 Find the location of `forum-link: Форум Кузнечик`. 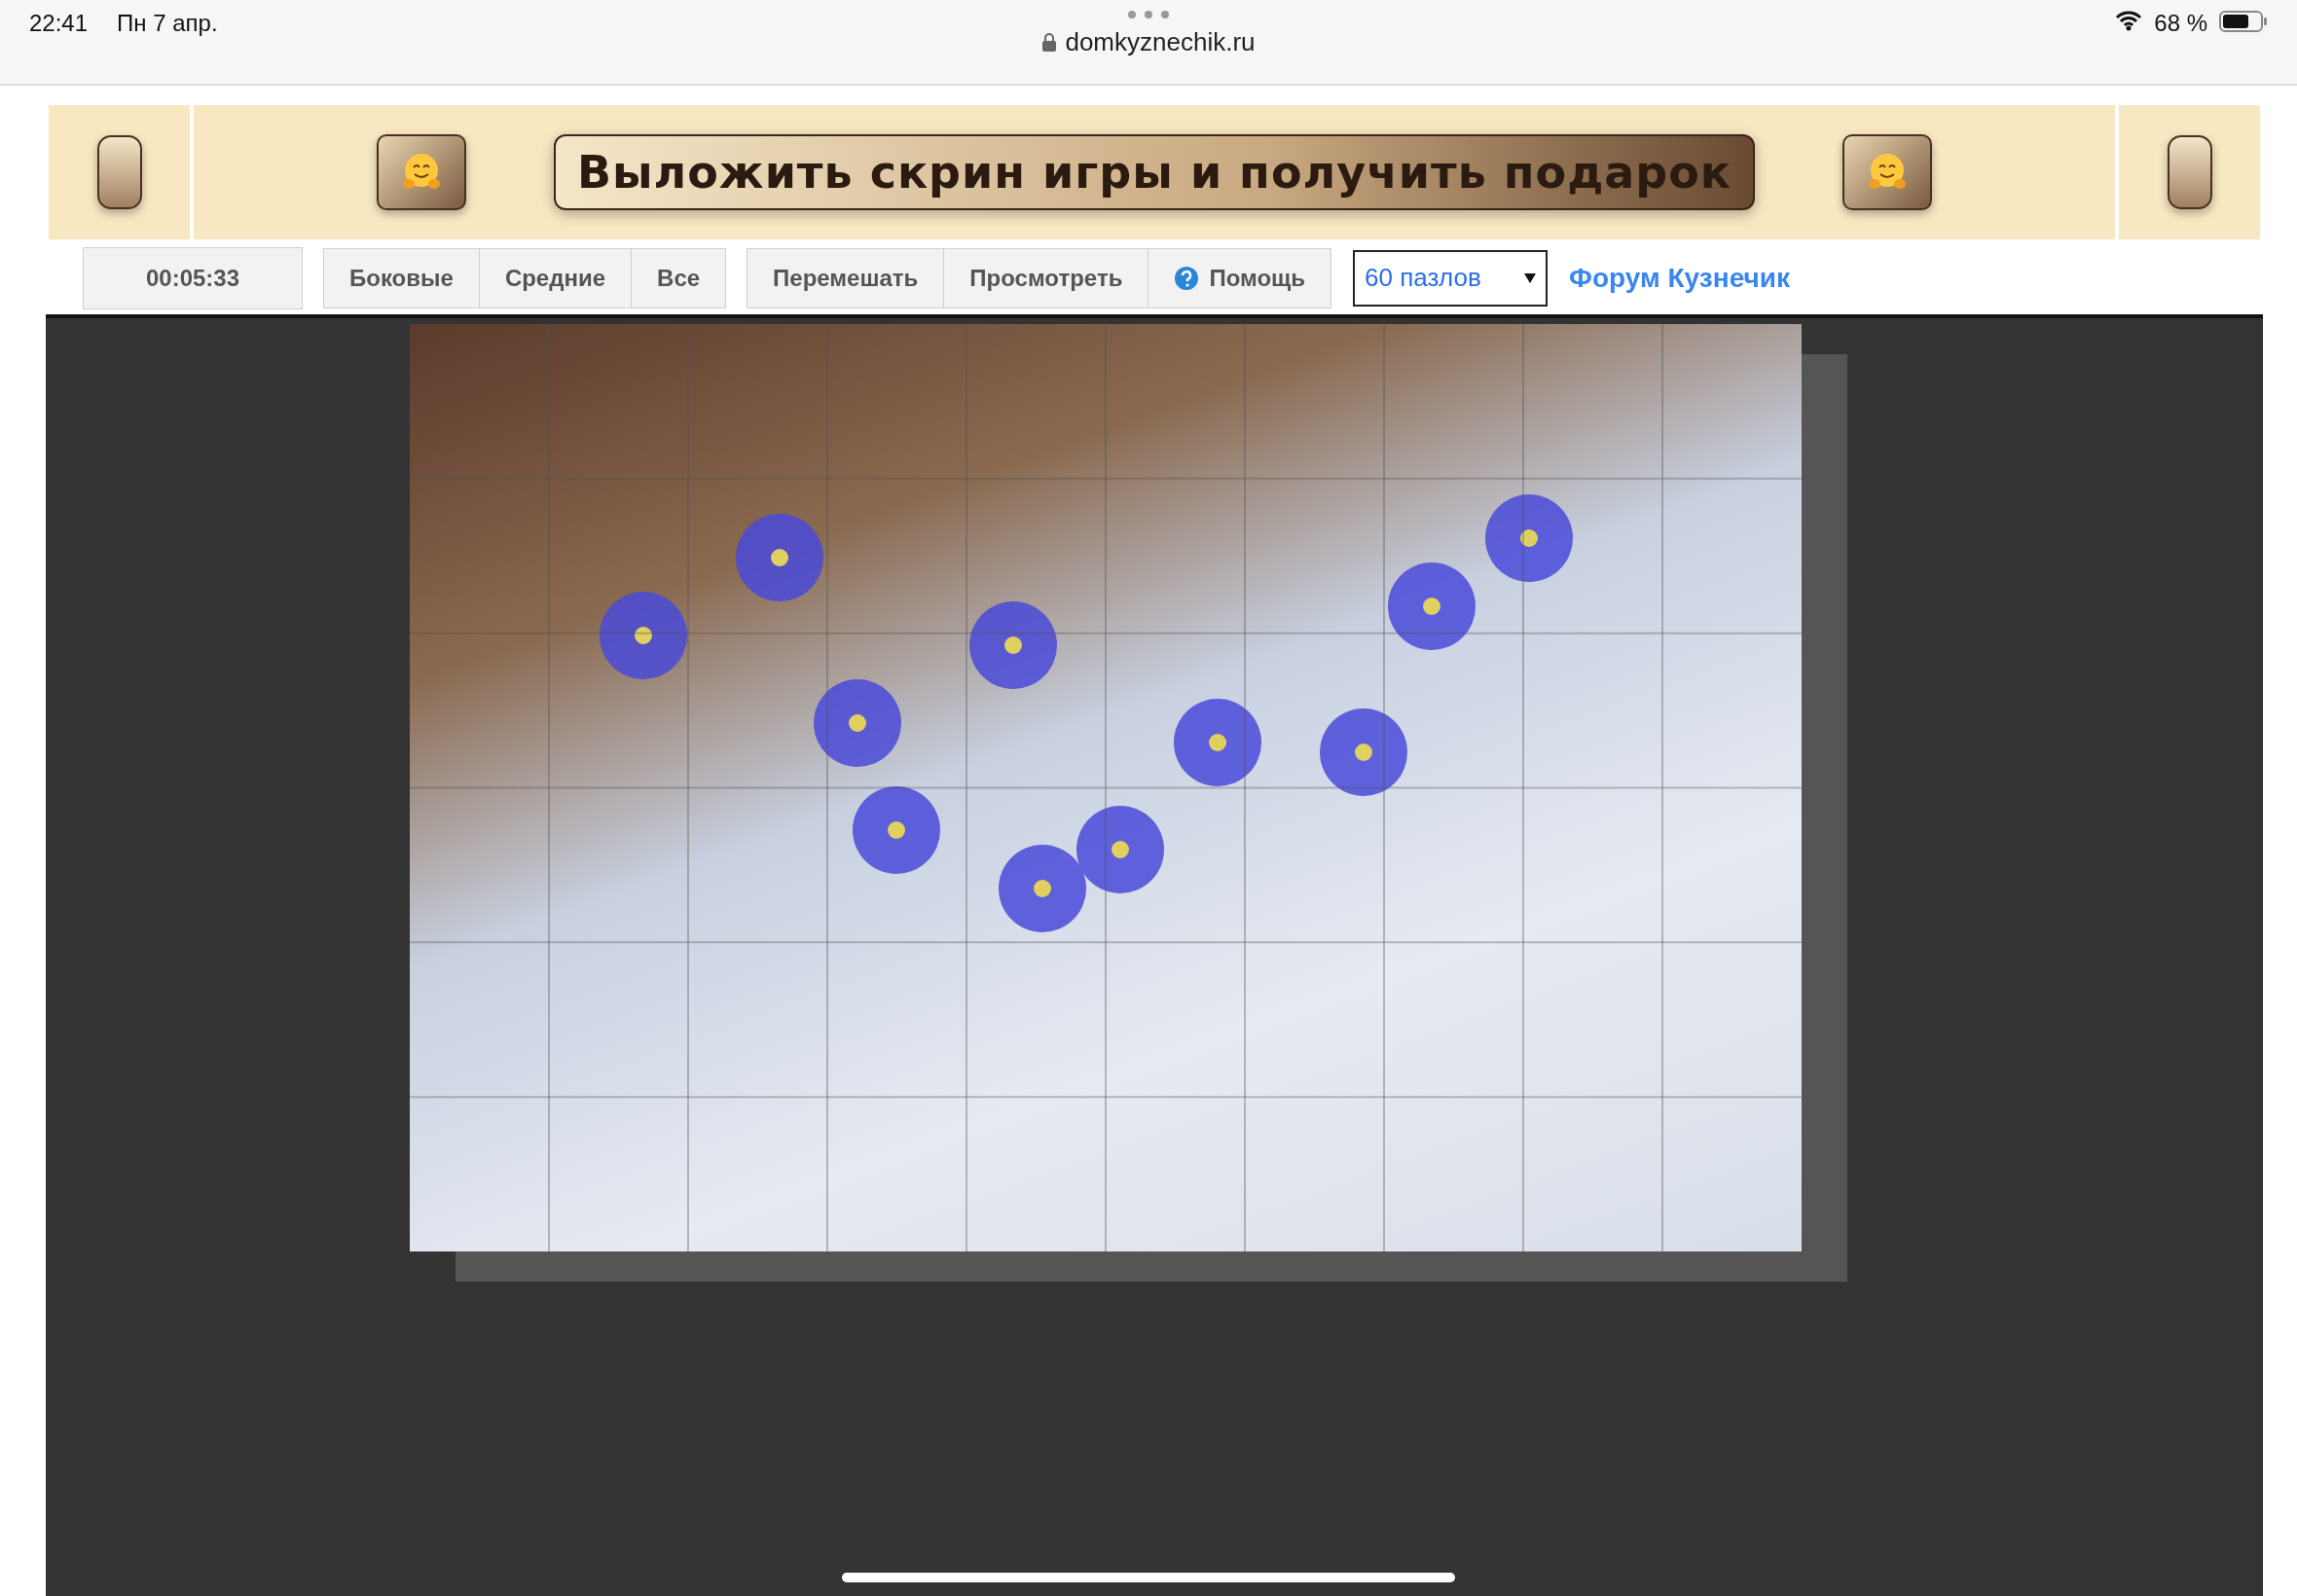

forum-link: Форум Кузнечик is located at coordinates (1679, 278).